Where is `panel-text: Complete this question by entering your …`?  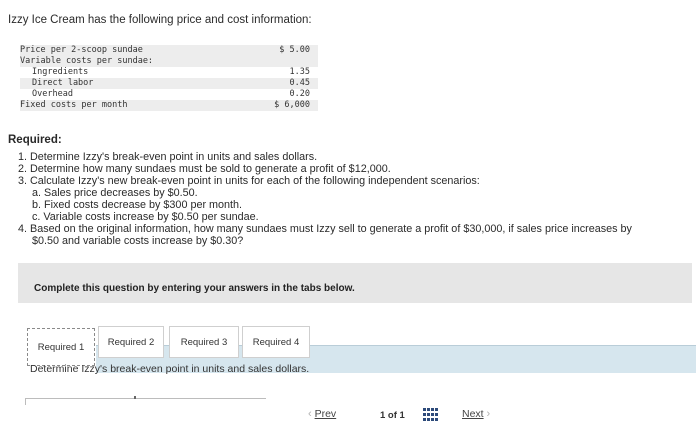 panel-text: Complete this question by entering your … is located at coordinates (194, 288).